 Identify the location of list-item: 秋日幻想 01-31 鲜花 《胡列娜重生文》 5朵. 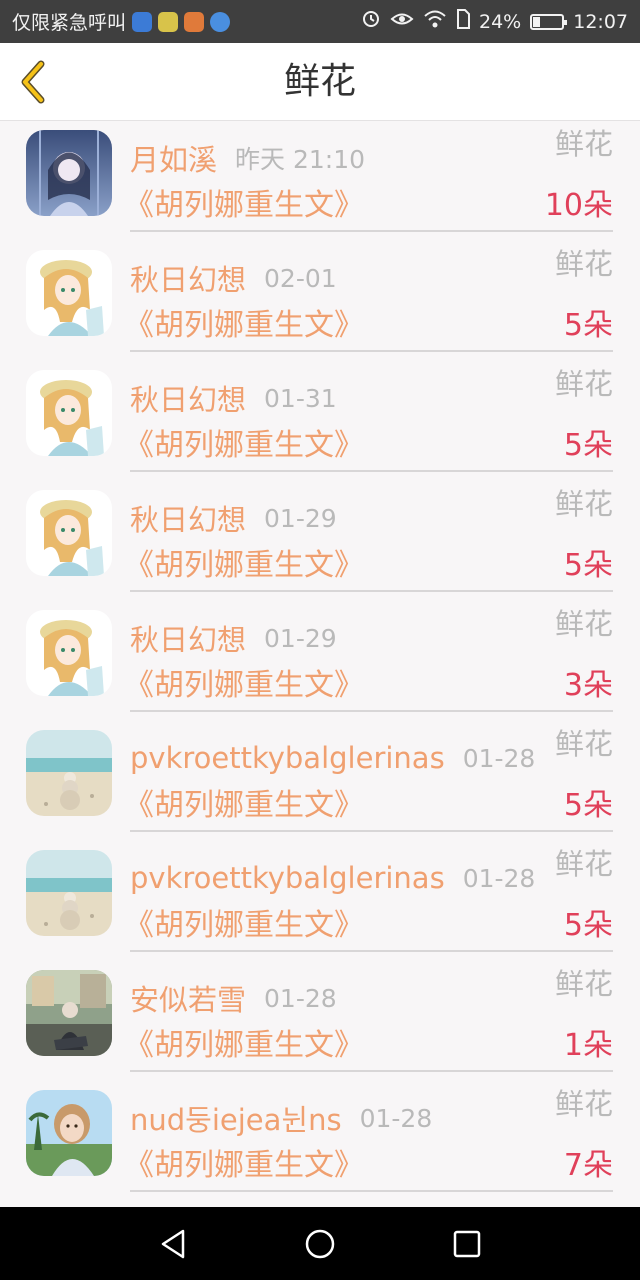
(320, 422).